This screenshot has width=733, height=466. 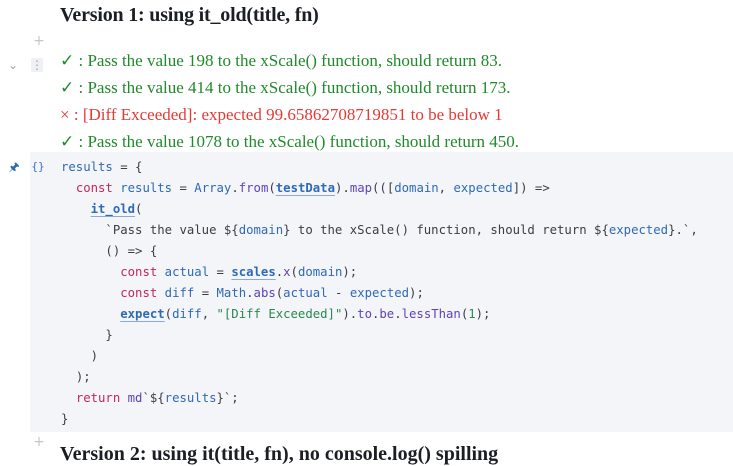 I want to click on pin-icon: 🖈, so click(x=14, y=167).